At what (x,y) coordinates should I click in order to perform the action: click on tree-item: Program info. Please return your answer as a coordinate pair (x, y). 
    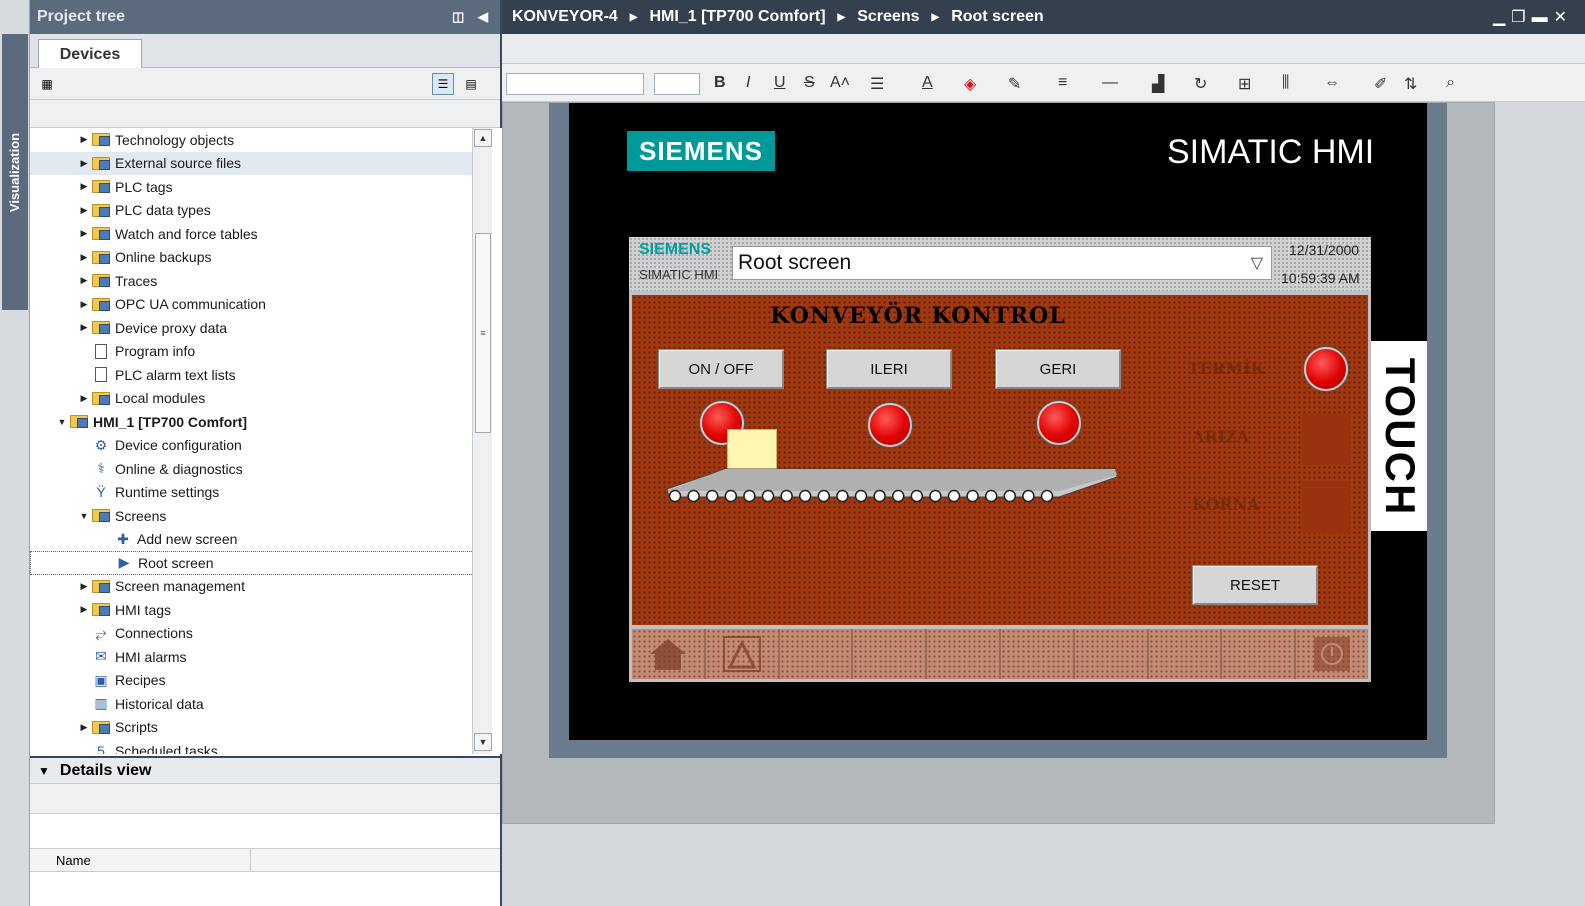
    Looking at the image, I should click on (253, 352).